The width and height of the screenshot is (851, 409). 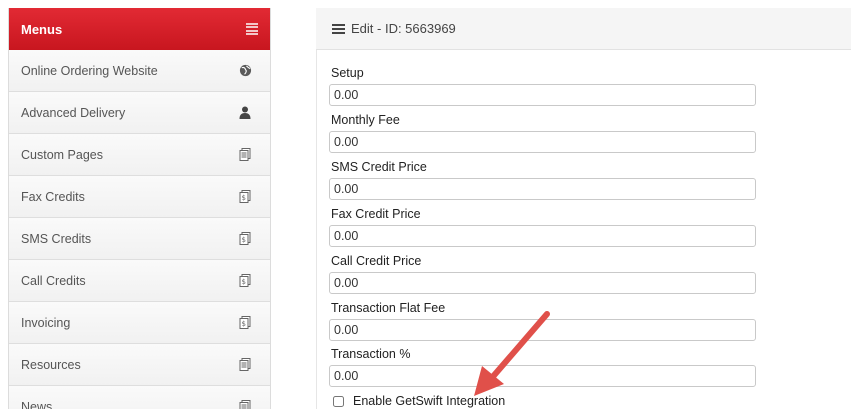 What do you see at coordinates (252, 29) in the screenshot?
I see `menu-list-icon` at bounding box center [252, 29].